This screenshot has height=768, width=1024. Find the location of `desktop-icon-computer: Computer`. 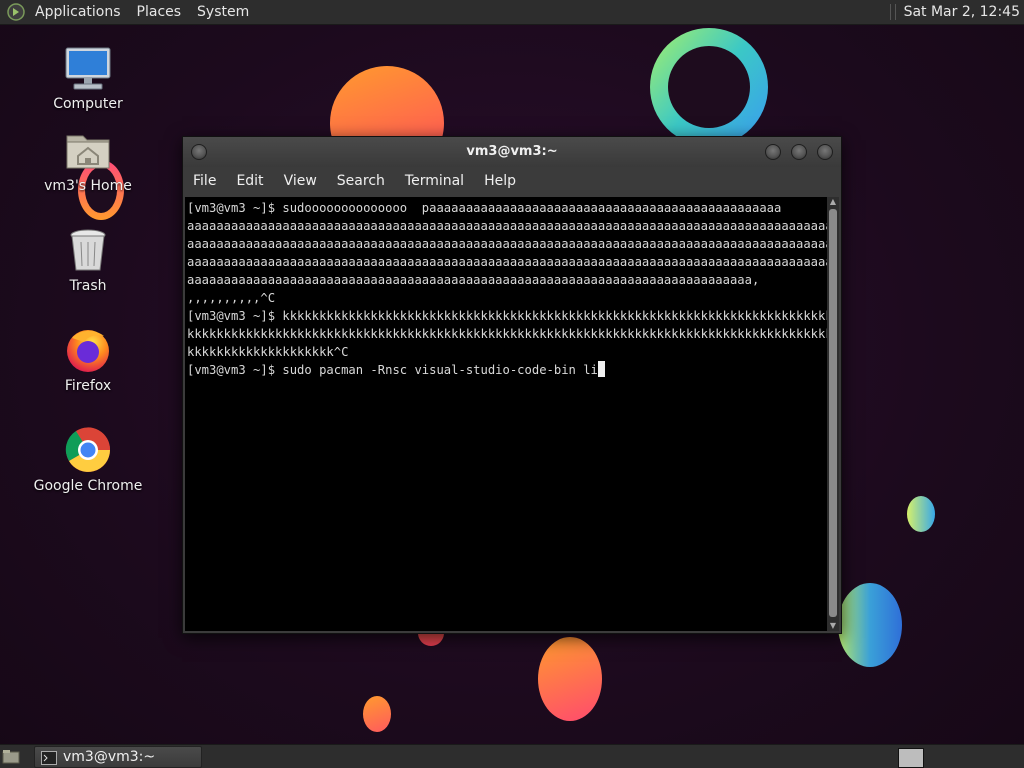

desktop-icon-computer: Computer is located at coordinates (88, 78).